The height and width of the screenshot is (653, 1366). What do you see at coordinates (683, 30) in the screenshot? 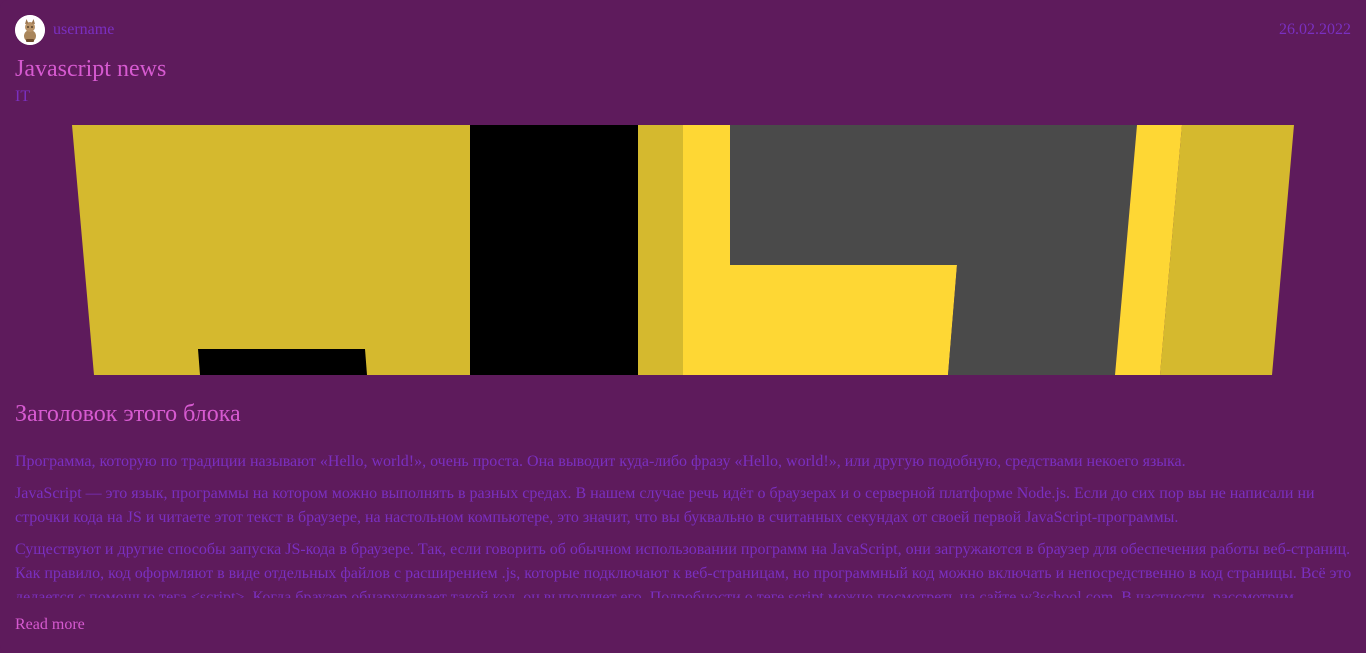
I see `post-header: username 26.02.2022` at bounding box center [683, 30].